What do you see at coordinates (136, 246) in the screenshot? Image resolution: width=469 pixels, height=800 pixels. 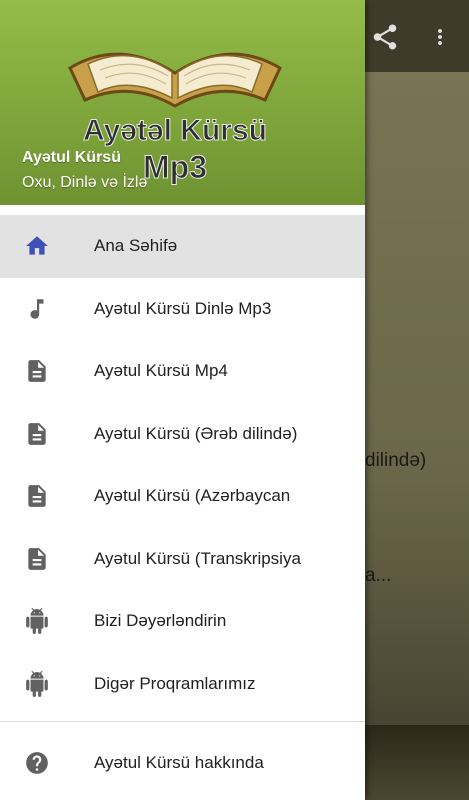 I see `menu-item-label: Ana Səhifə` at bounding box center [136, 246].